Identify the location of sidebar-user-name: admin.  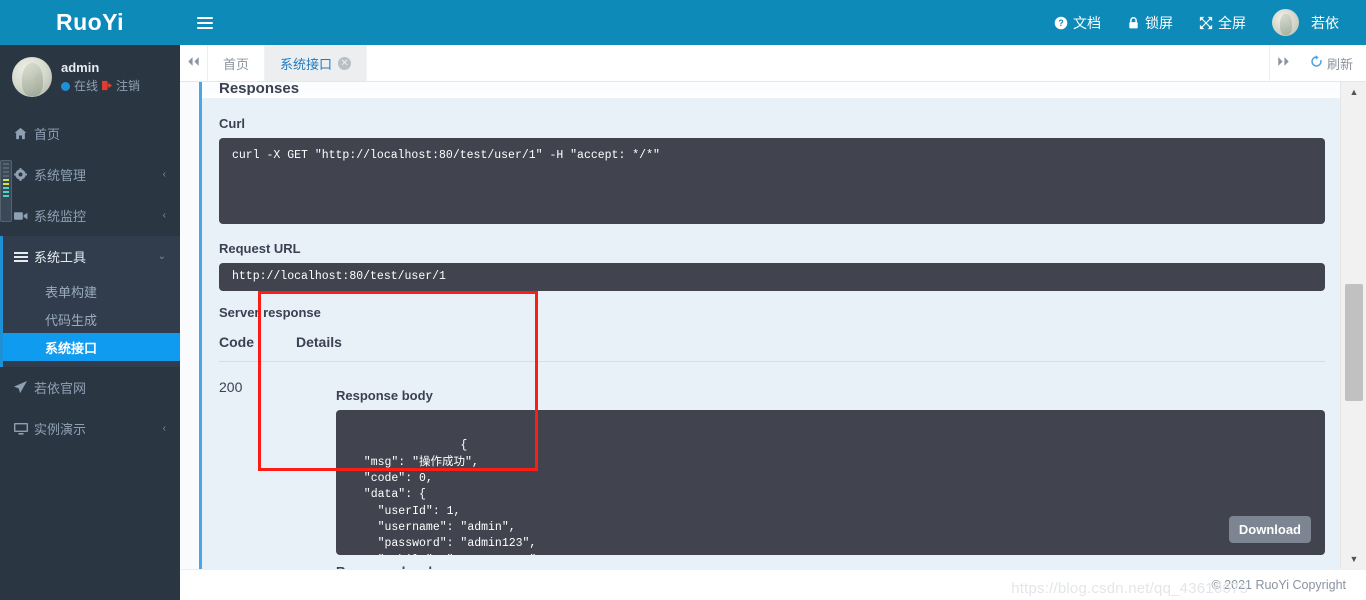
(80, 67).